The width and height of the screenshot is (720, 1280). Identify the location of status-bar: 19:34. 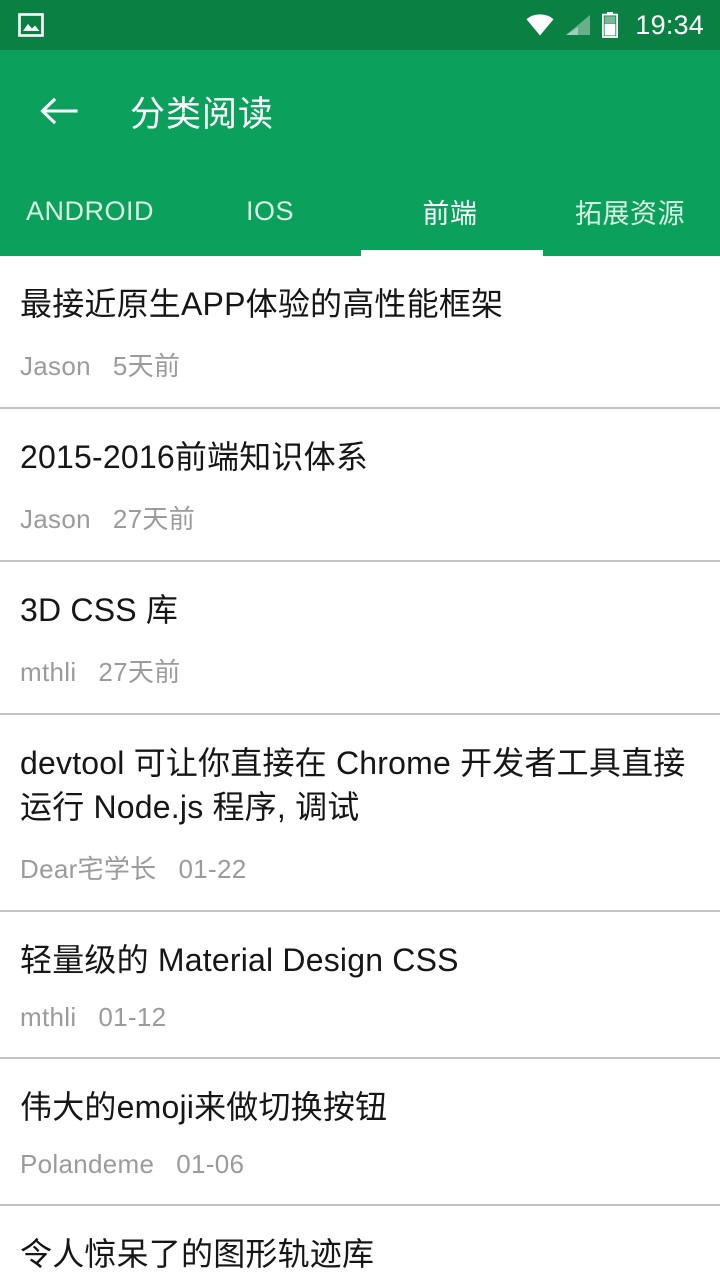
(360, 25).